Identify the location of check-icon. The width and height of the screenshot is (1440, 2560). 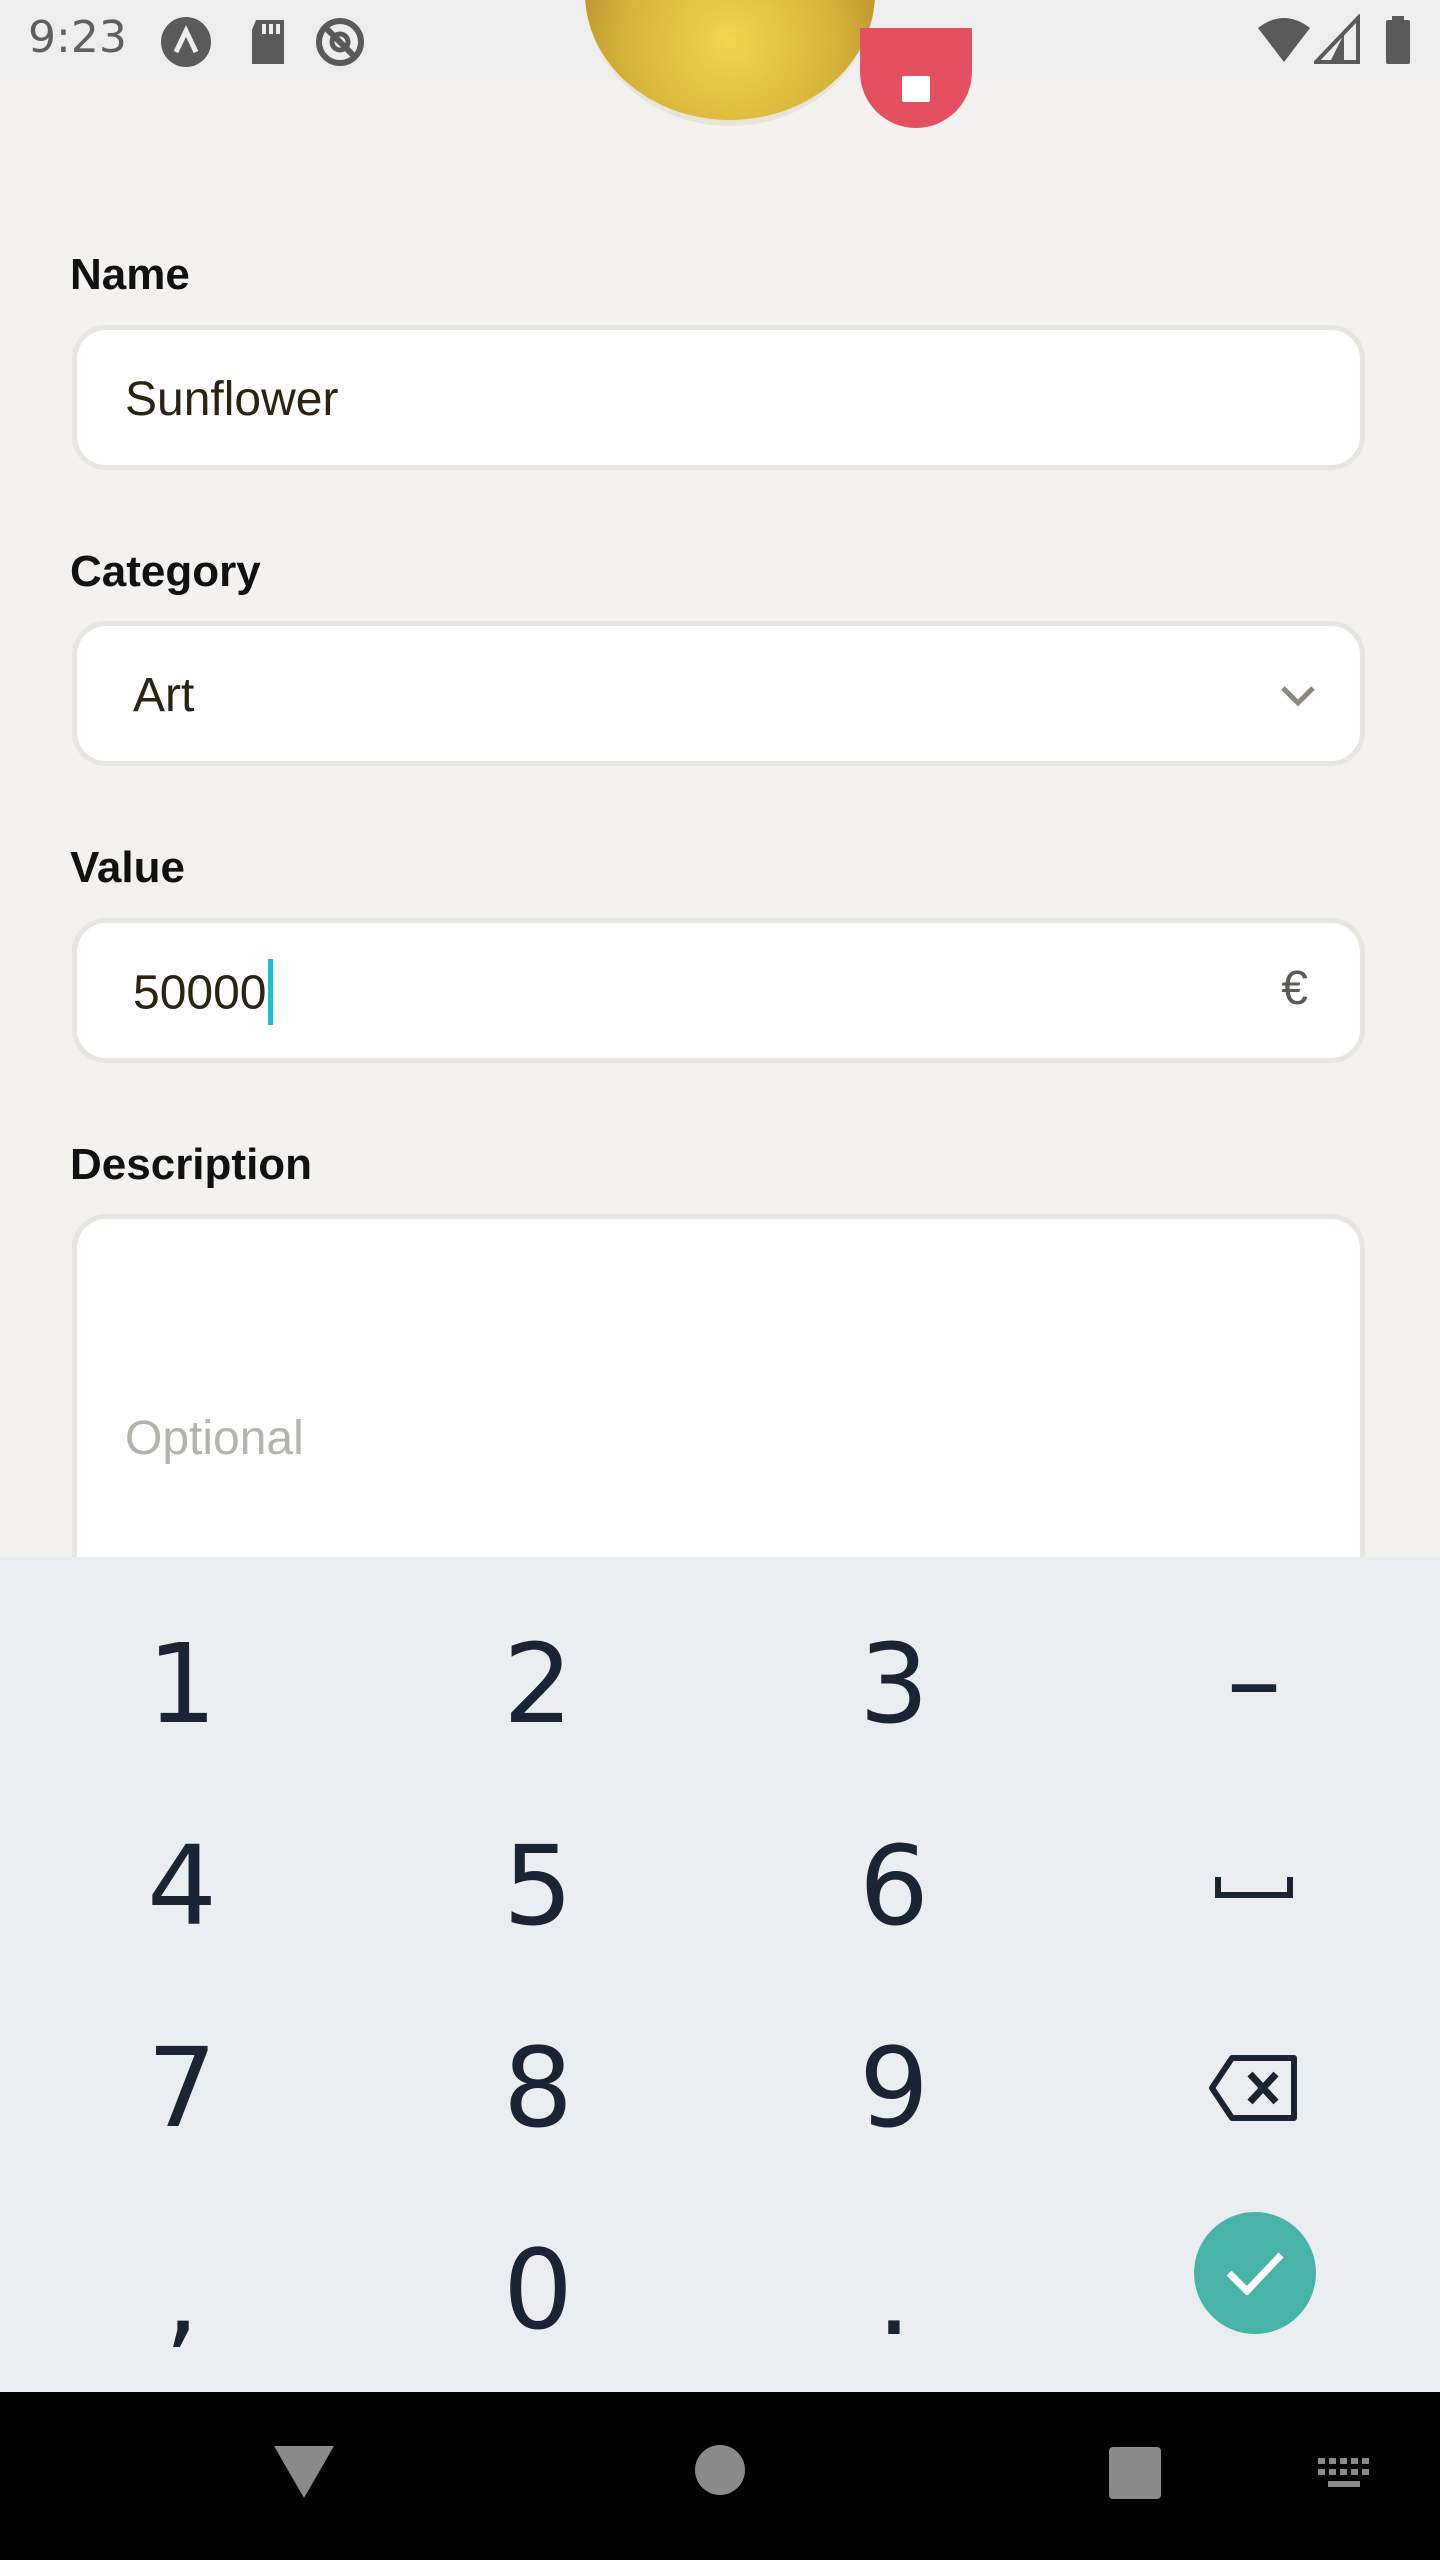
(1255, 2273).